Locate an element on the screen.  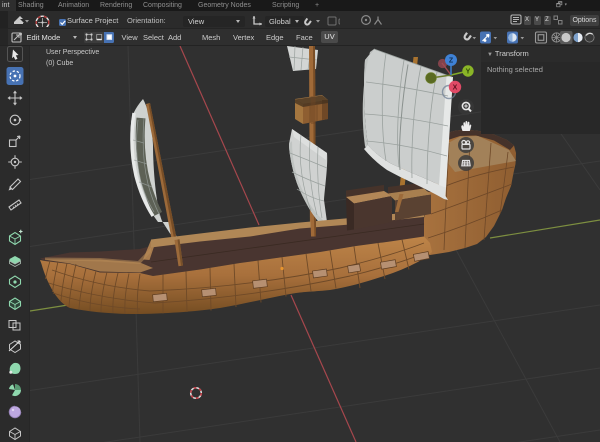
svg-text: Z is located at coordinates (451, 61).